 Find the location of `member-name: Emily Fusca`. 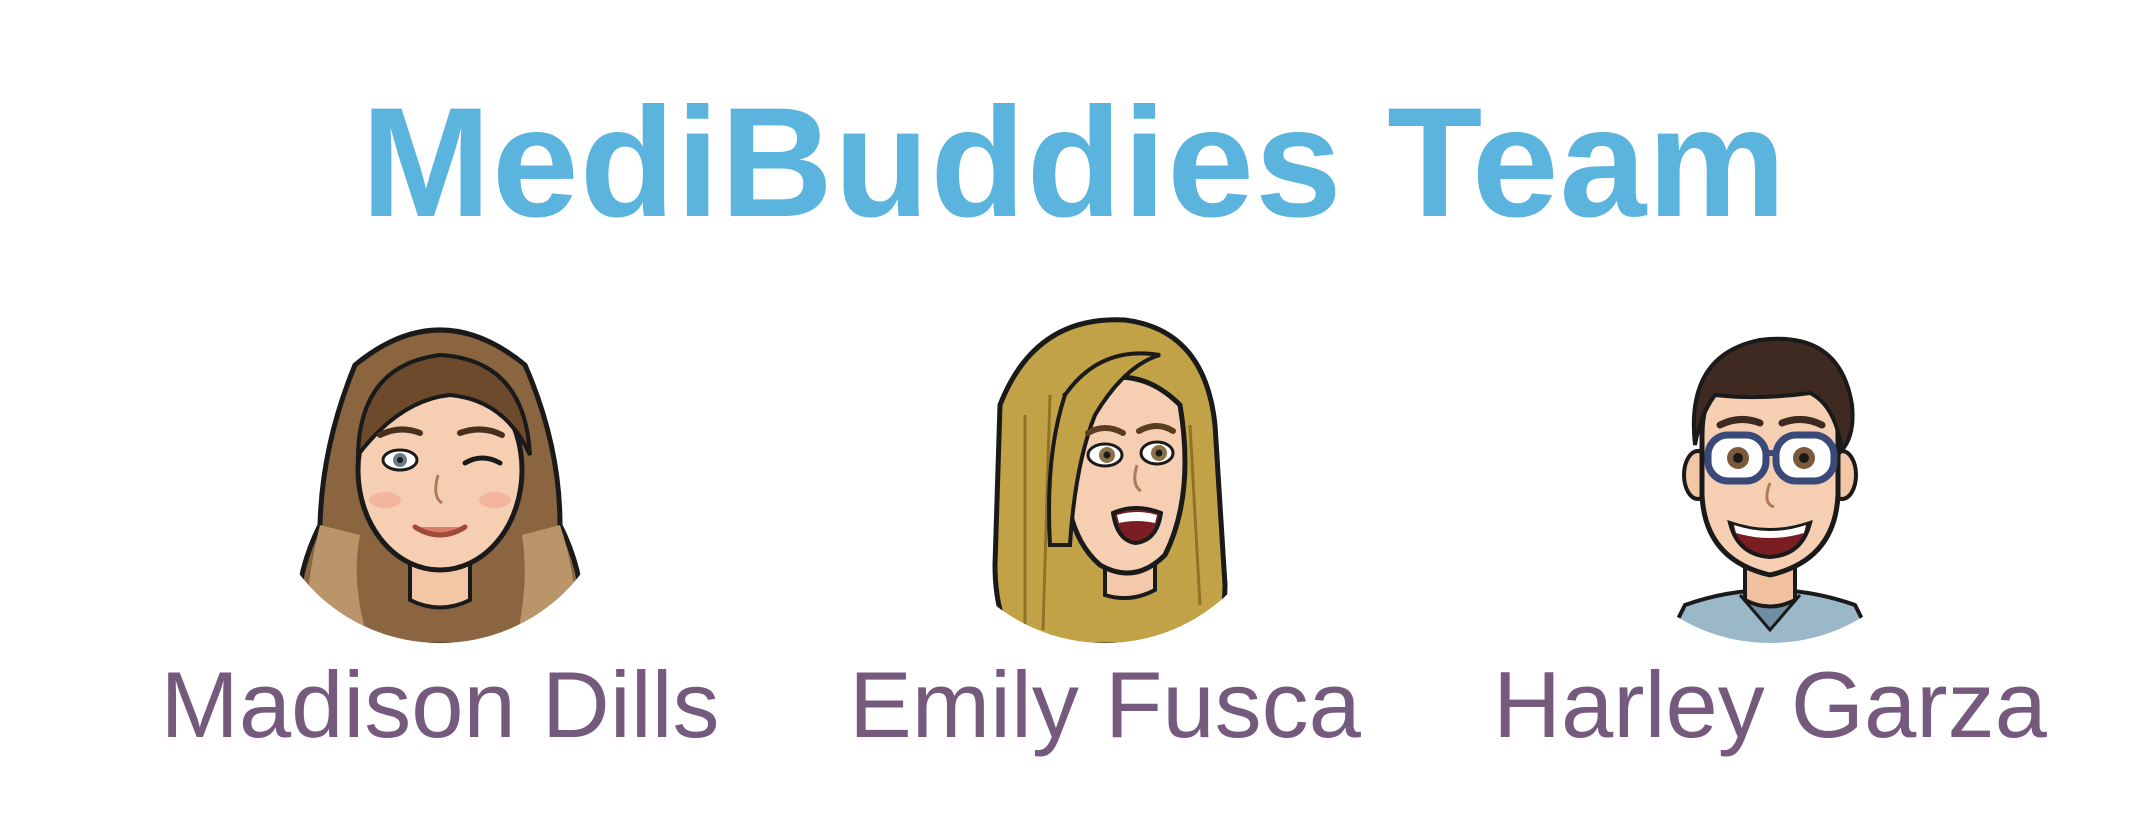

member-name: Emily Fusca is located at coordinates (1105, 704).